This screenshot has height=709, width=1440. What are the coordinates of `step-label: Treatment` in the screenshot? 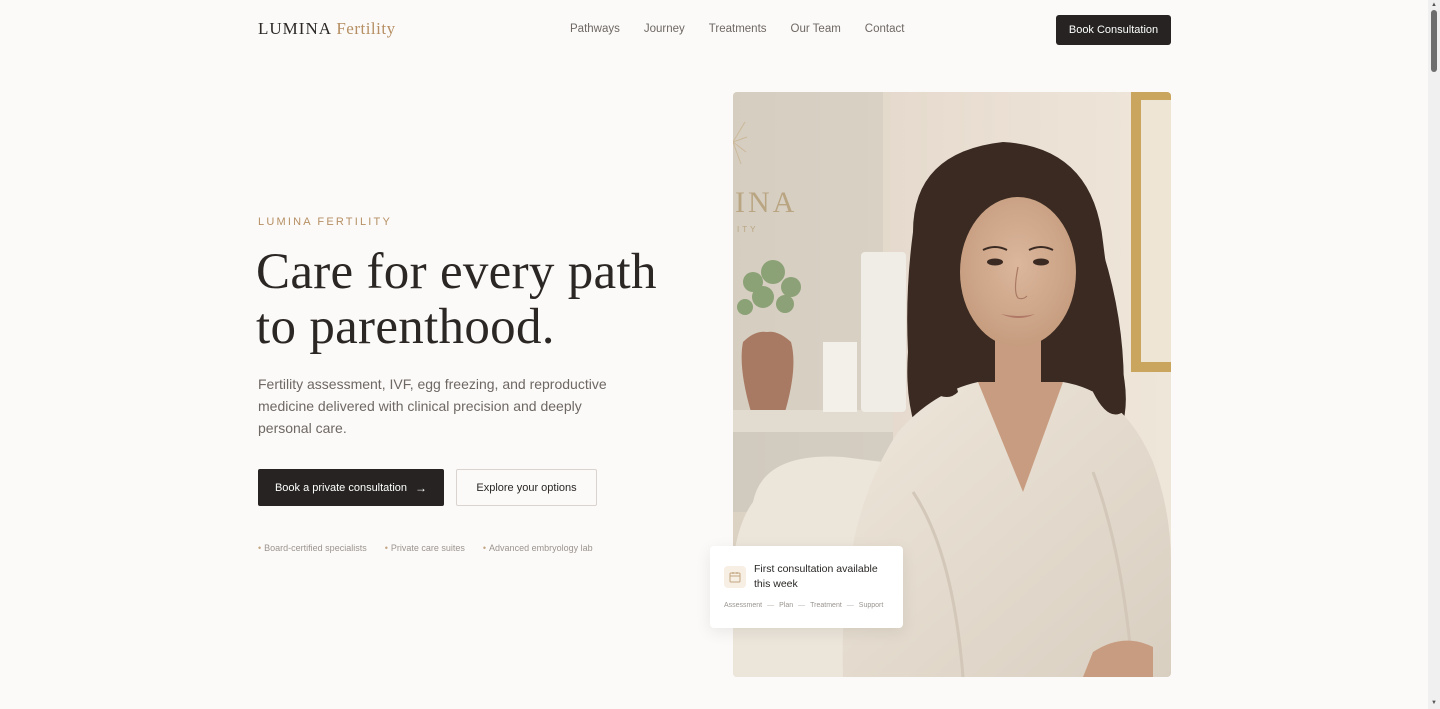 It's located at (826, 605).